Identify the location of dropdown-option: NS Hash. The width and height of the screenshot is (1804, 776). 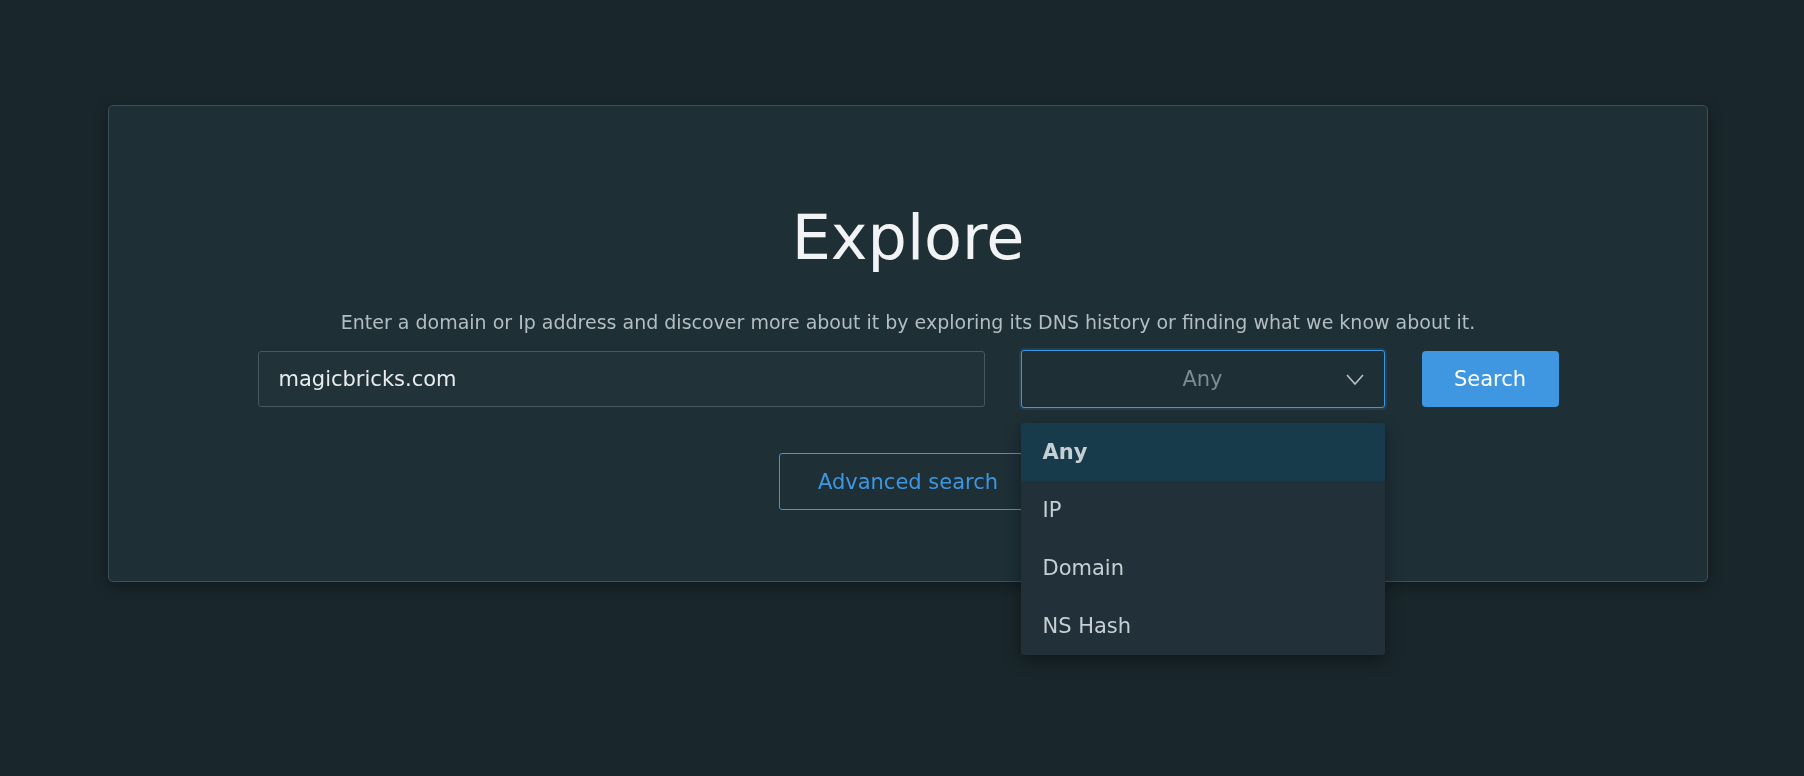
(1202, 626).